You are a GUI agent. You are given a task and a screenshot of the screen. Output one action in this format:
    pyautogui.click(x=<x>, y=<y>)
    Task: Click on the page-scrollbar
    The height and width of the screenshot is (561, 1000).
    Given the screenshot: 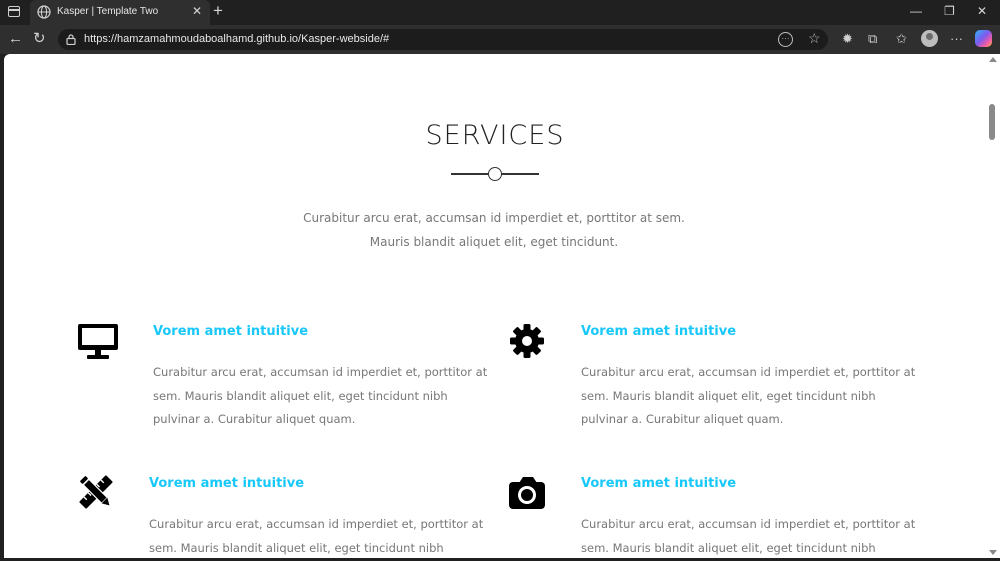 What is the action you would take?
    pyautogui.click(x=993, y=306)
    